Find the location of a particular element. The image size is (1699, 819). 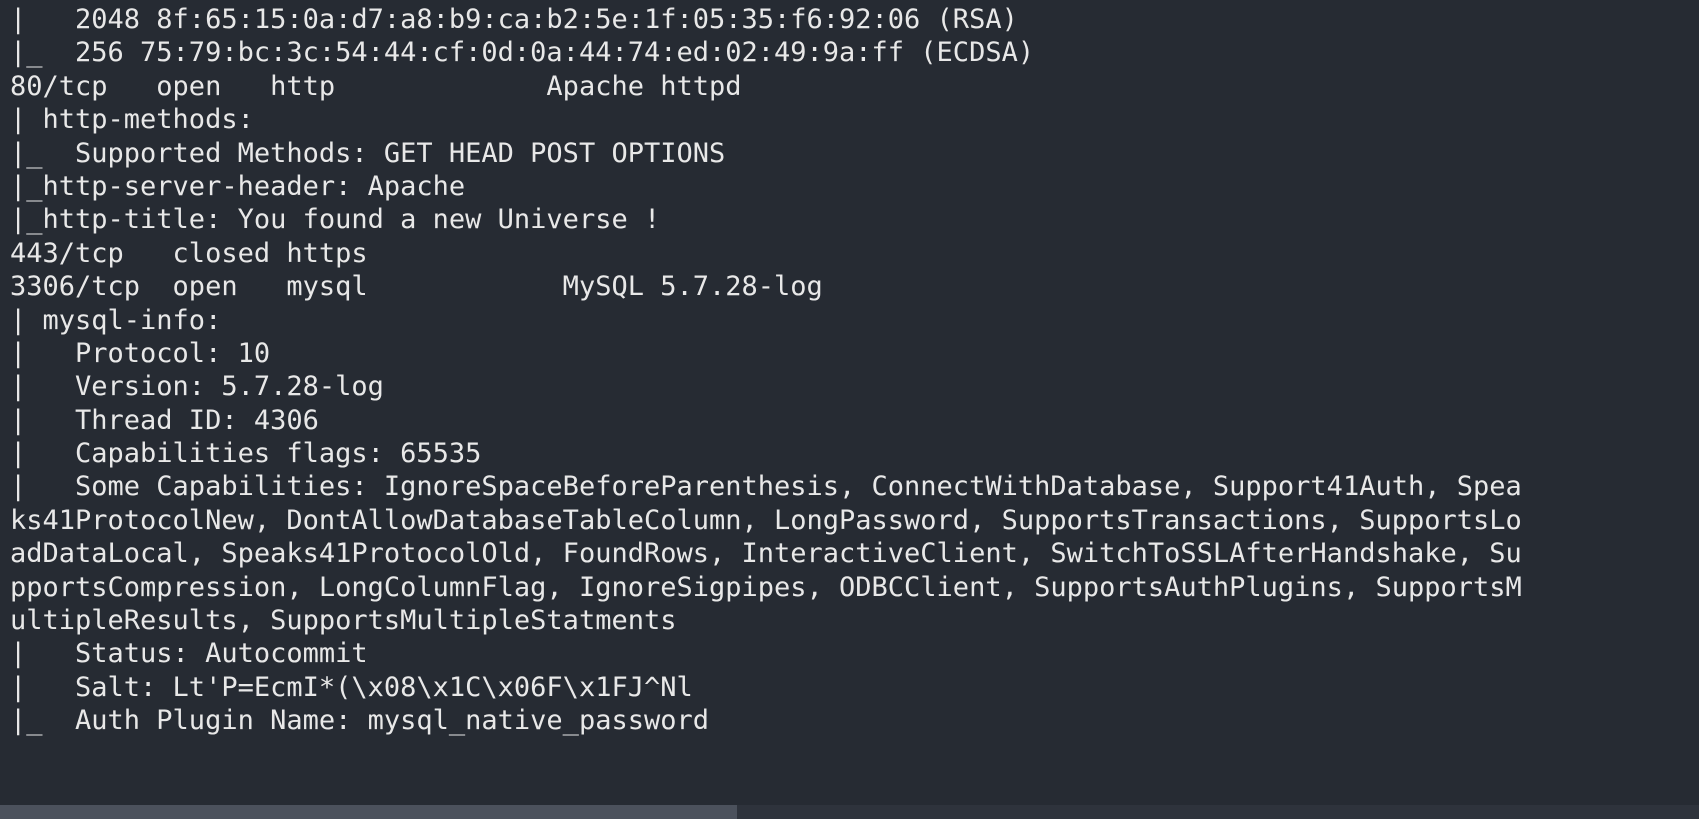

horizontal-scrollbar-track is located at coordinates (849, 812).